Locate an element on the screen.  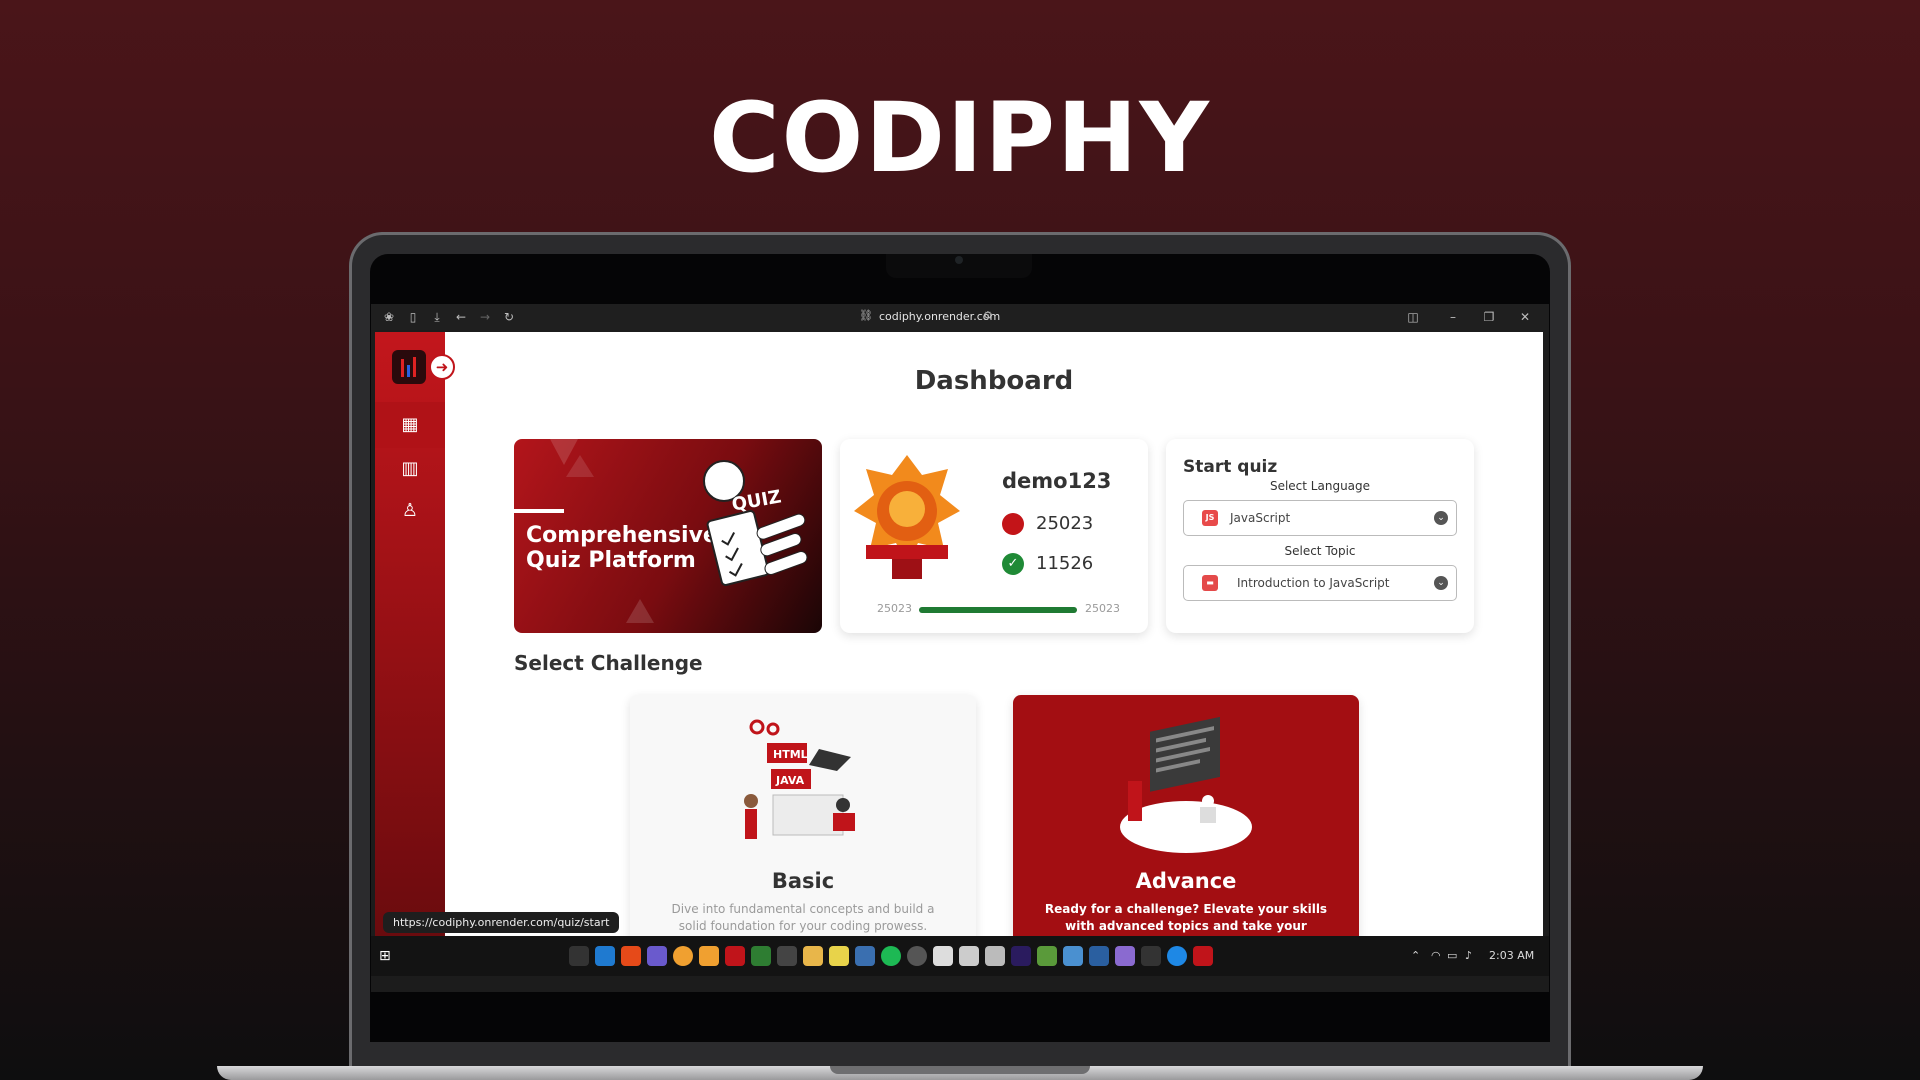
basic-title: Basic is located at coordinates (803, 881).